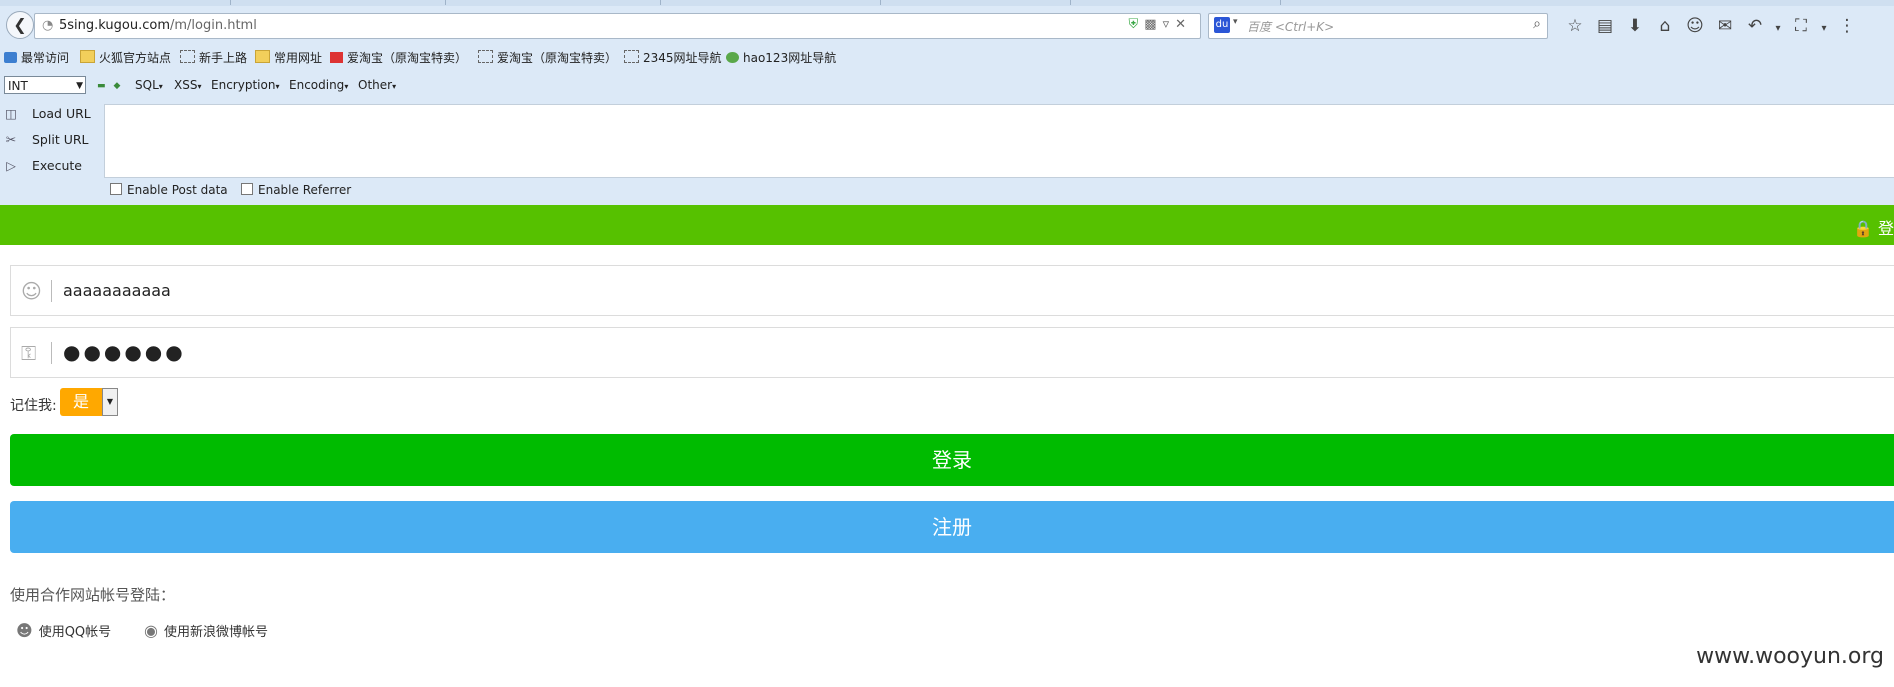 The height and width of the screenshot is (687, 1894). I want to click on url-path: /m/login.html, so click(213, 25).